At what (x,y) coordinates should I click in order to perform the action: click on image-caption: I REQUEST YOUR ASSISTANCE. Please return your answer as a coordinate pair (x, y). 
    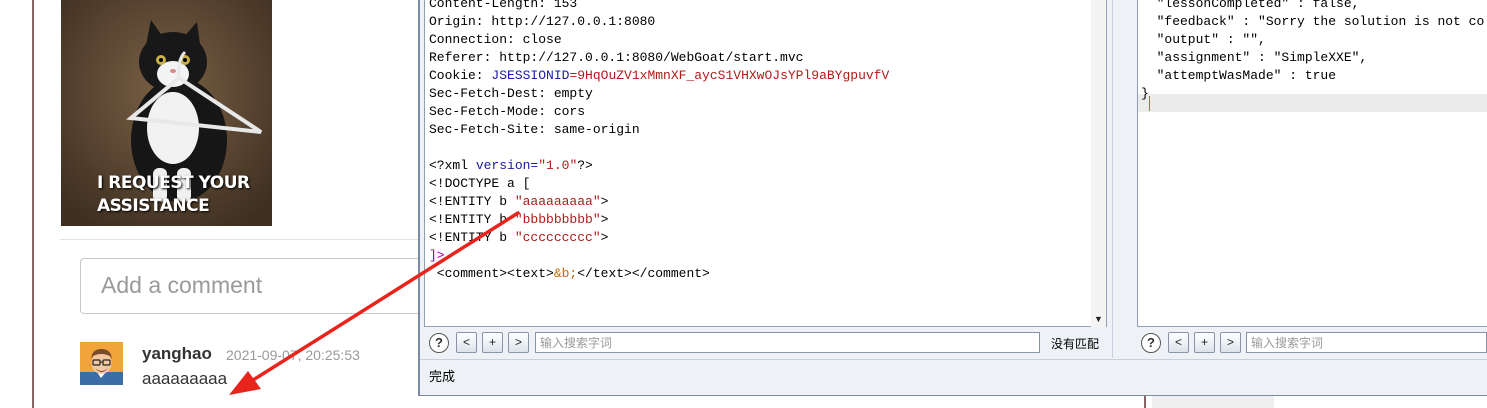
    Looking at the image, I should click on (166, 195).